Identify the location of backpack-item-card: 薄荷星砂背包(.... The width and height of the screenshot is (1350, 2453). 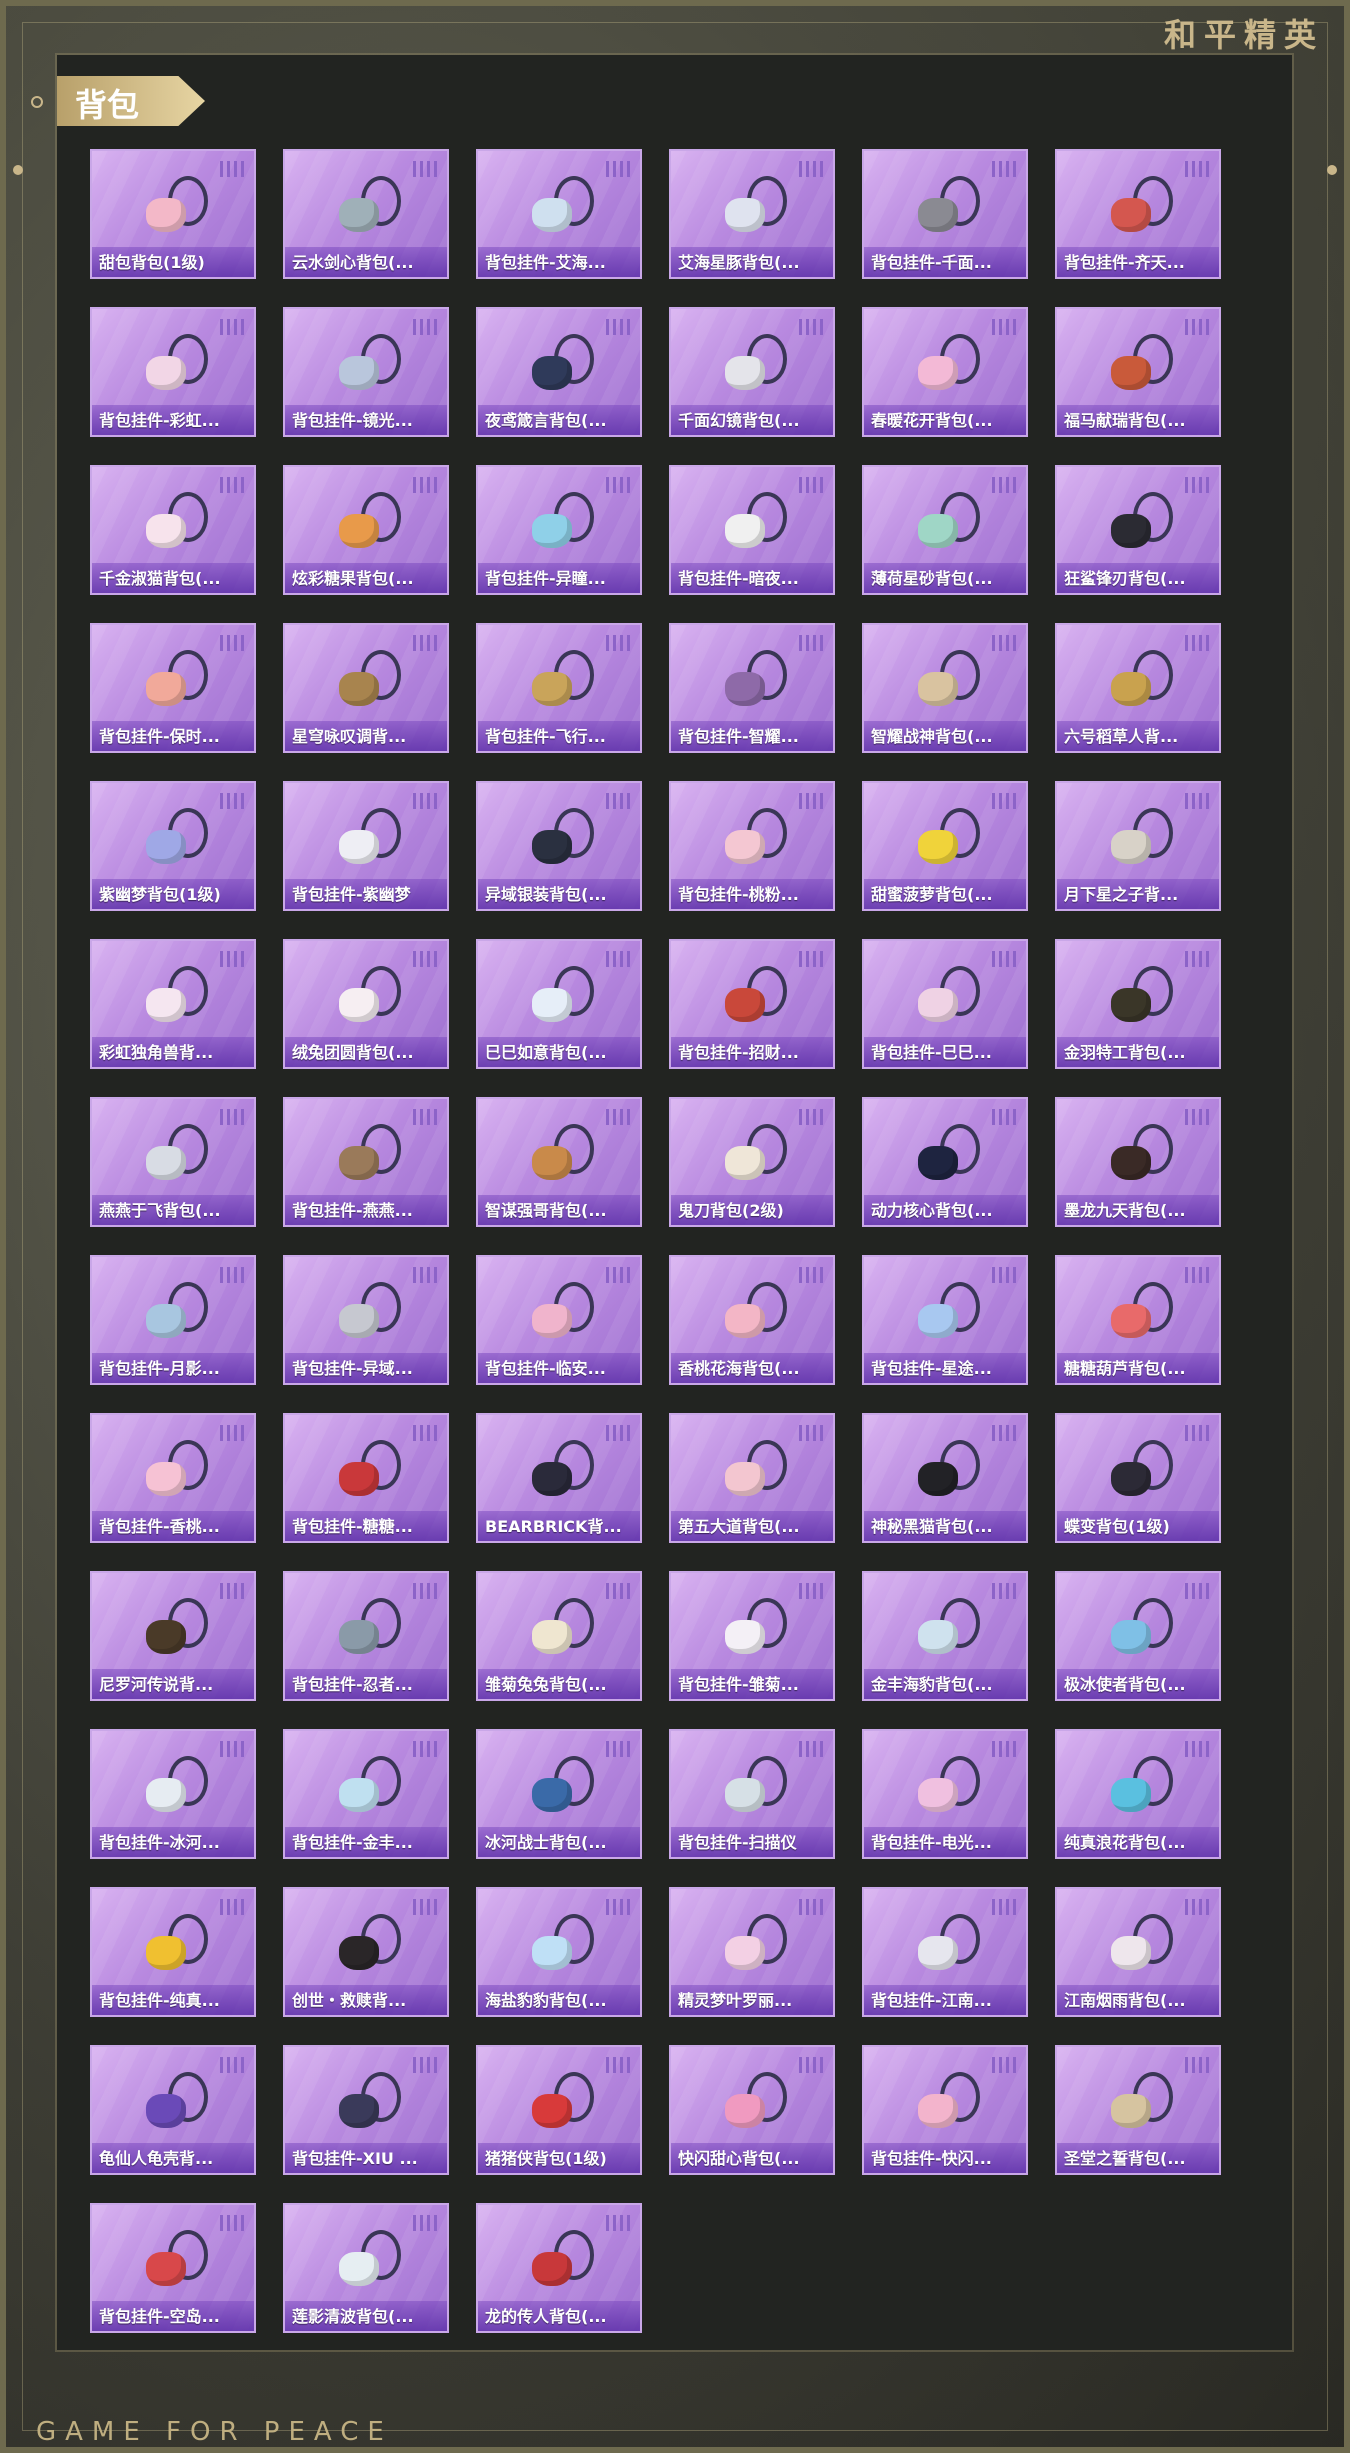
(945, 530).